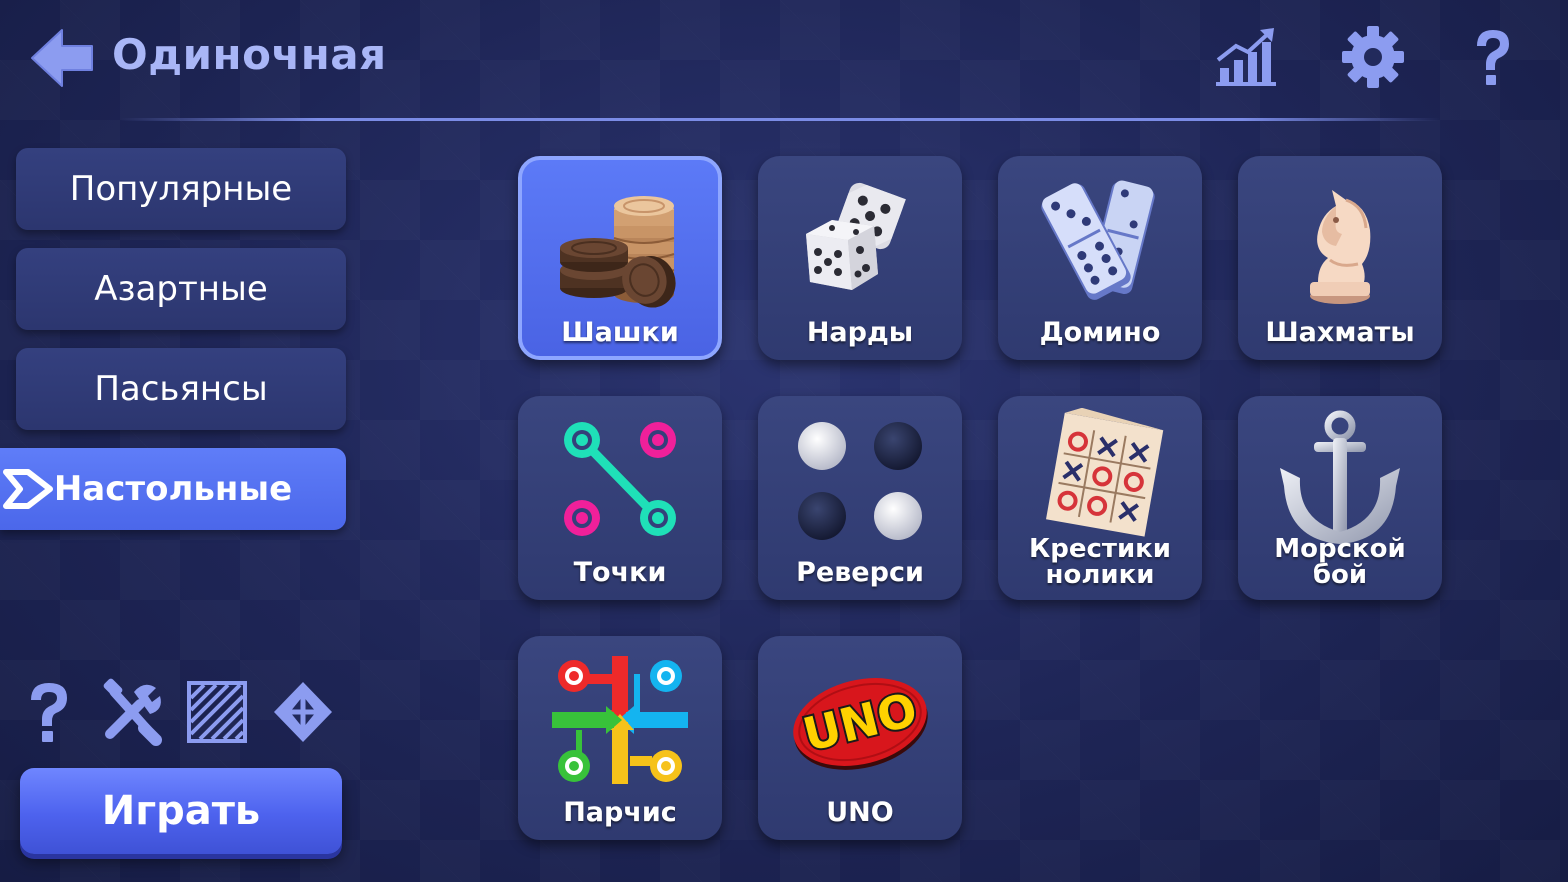 This screenshot has height=882, width=1568. I want to click on game-tile-tic-tac-toe: Крестики нолики, so click(1100, 498).